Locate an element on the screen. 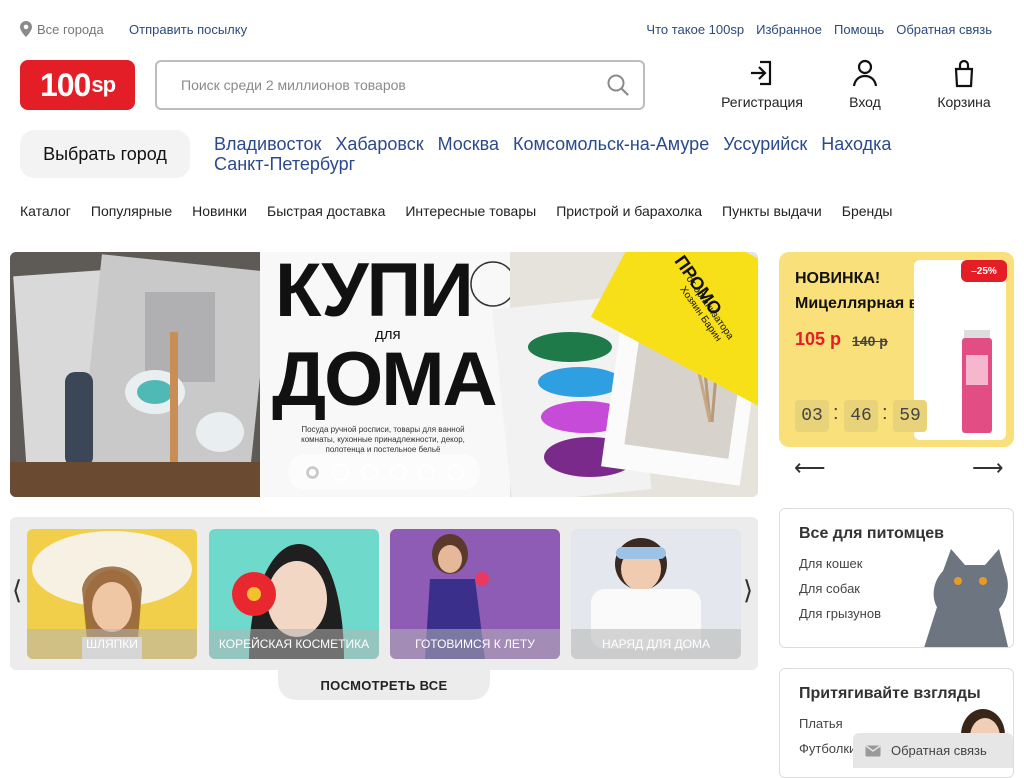 The width and height of the screenshot is (1024, 778). category-label: Корейская косметика is located at coordinates (294, 644).